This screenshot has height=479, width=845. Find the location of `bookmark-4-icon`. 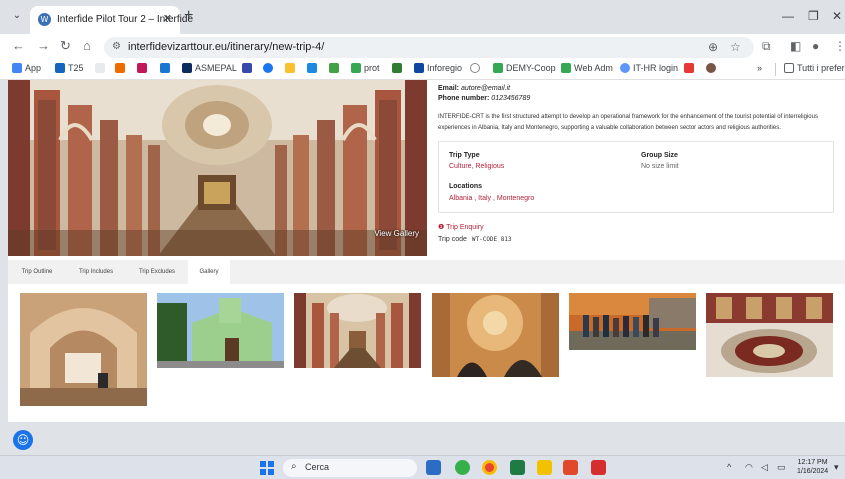

bookmark-4-icon is located at coordinates (165, 68).